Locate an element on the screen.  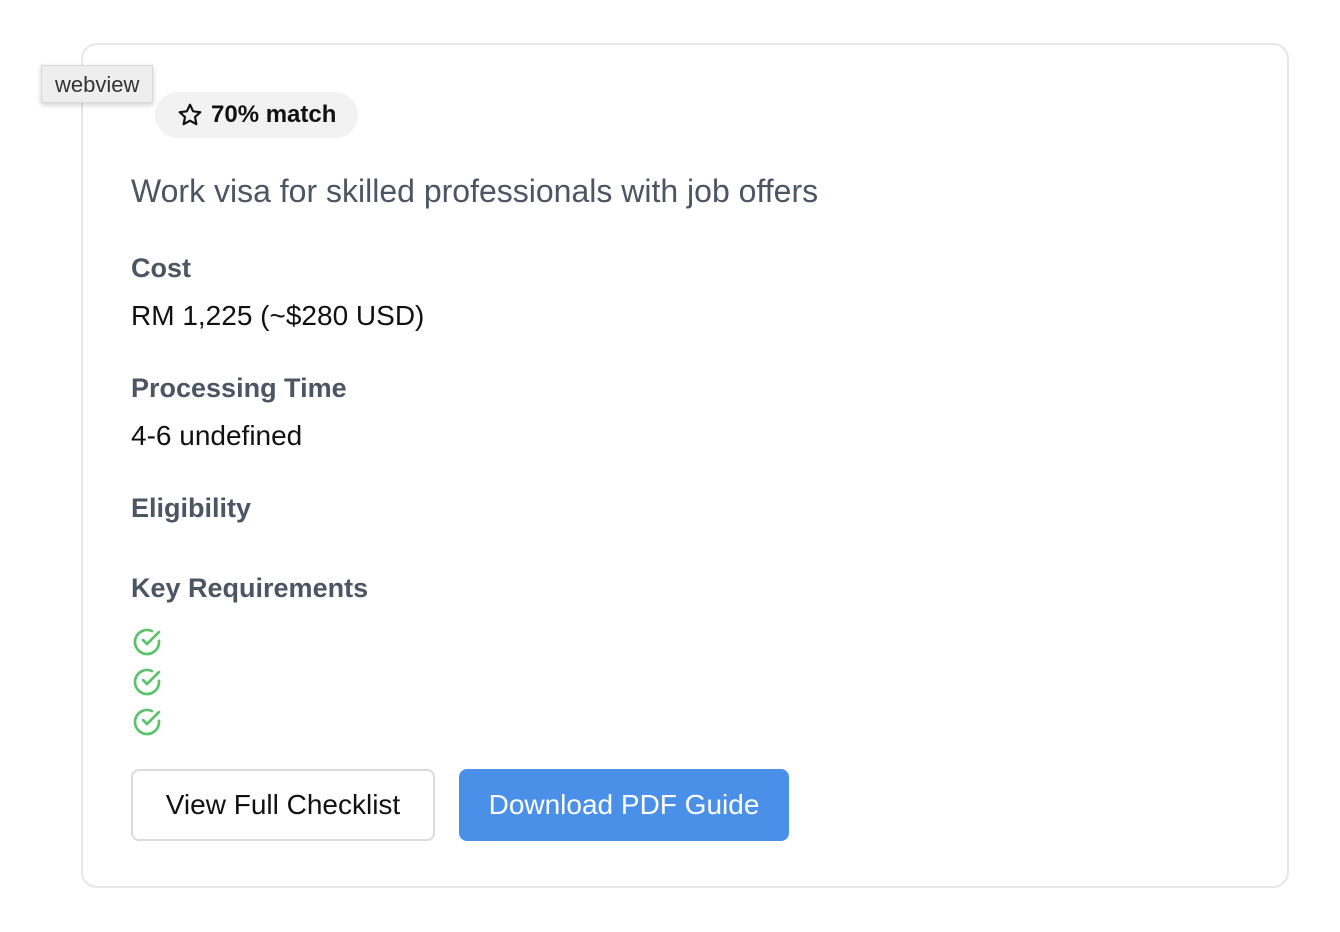
view-full-checklist-button: View Full Checklist is located at coordinates (283, 805).